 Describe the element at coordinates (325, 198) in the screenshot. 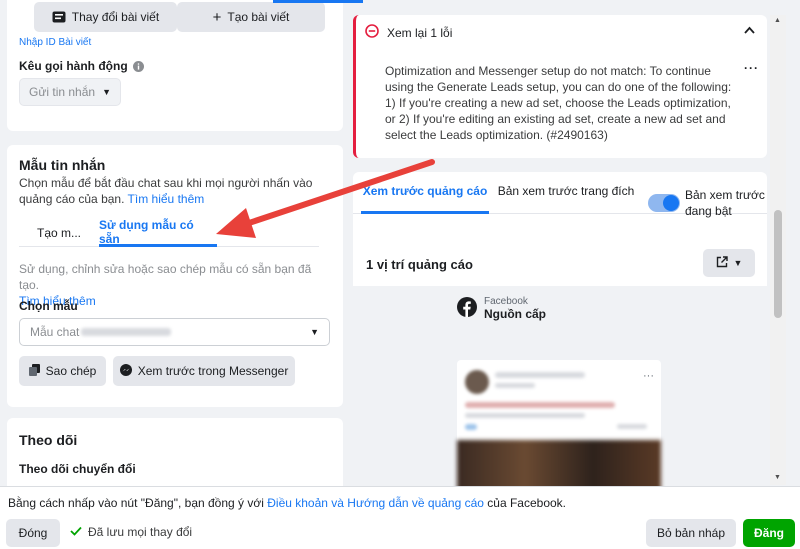

I see `annotation-arrow` at that location.